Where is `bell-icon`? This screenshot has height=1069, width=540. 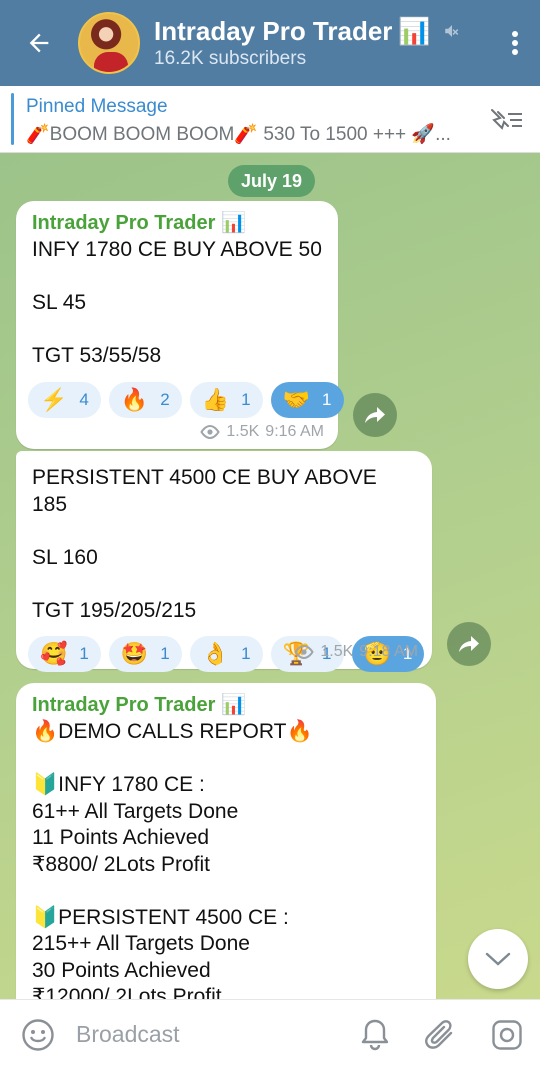
bell-icon is located at coordinates (375, 1034).